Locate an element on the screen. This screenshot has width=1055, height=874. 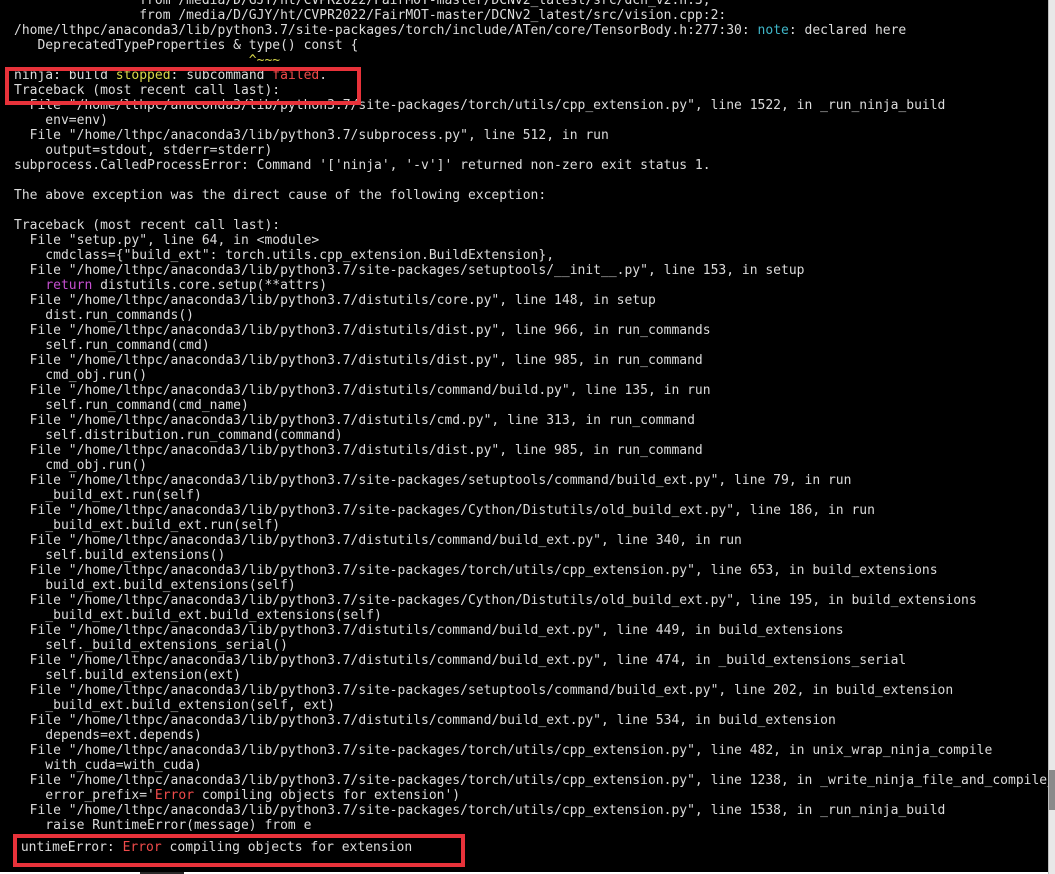
terminal-line: cmd_obj.run() is located at coordinates (80, 465).